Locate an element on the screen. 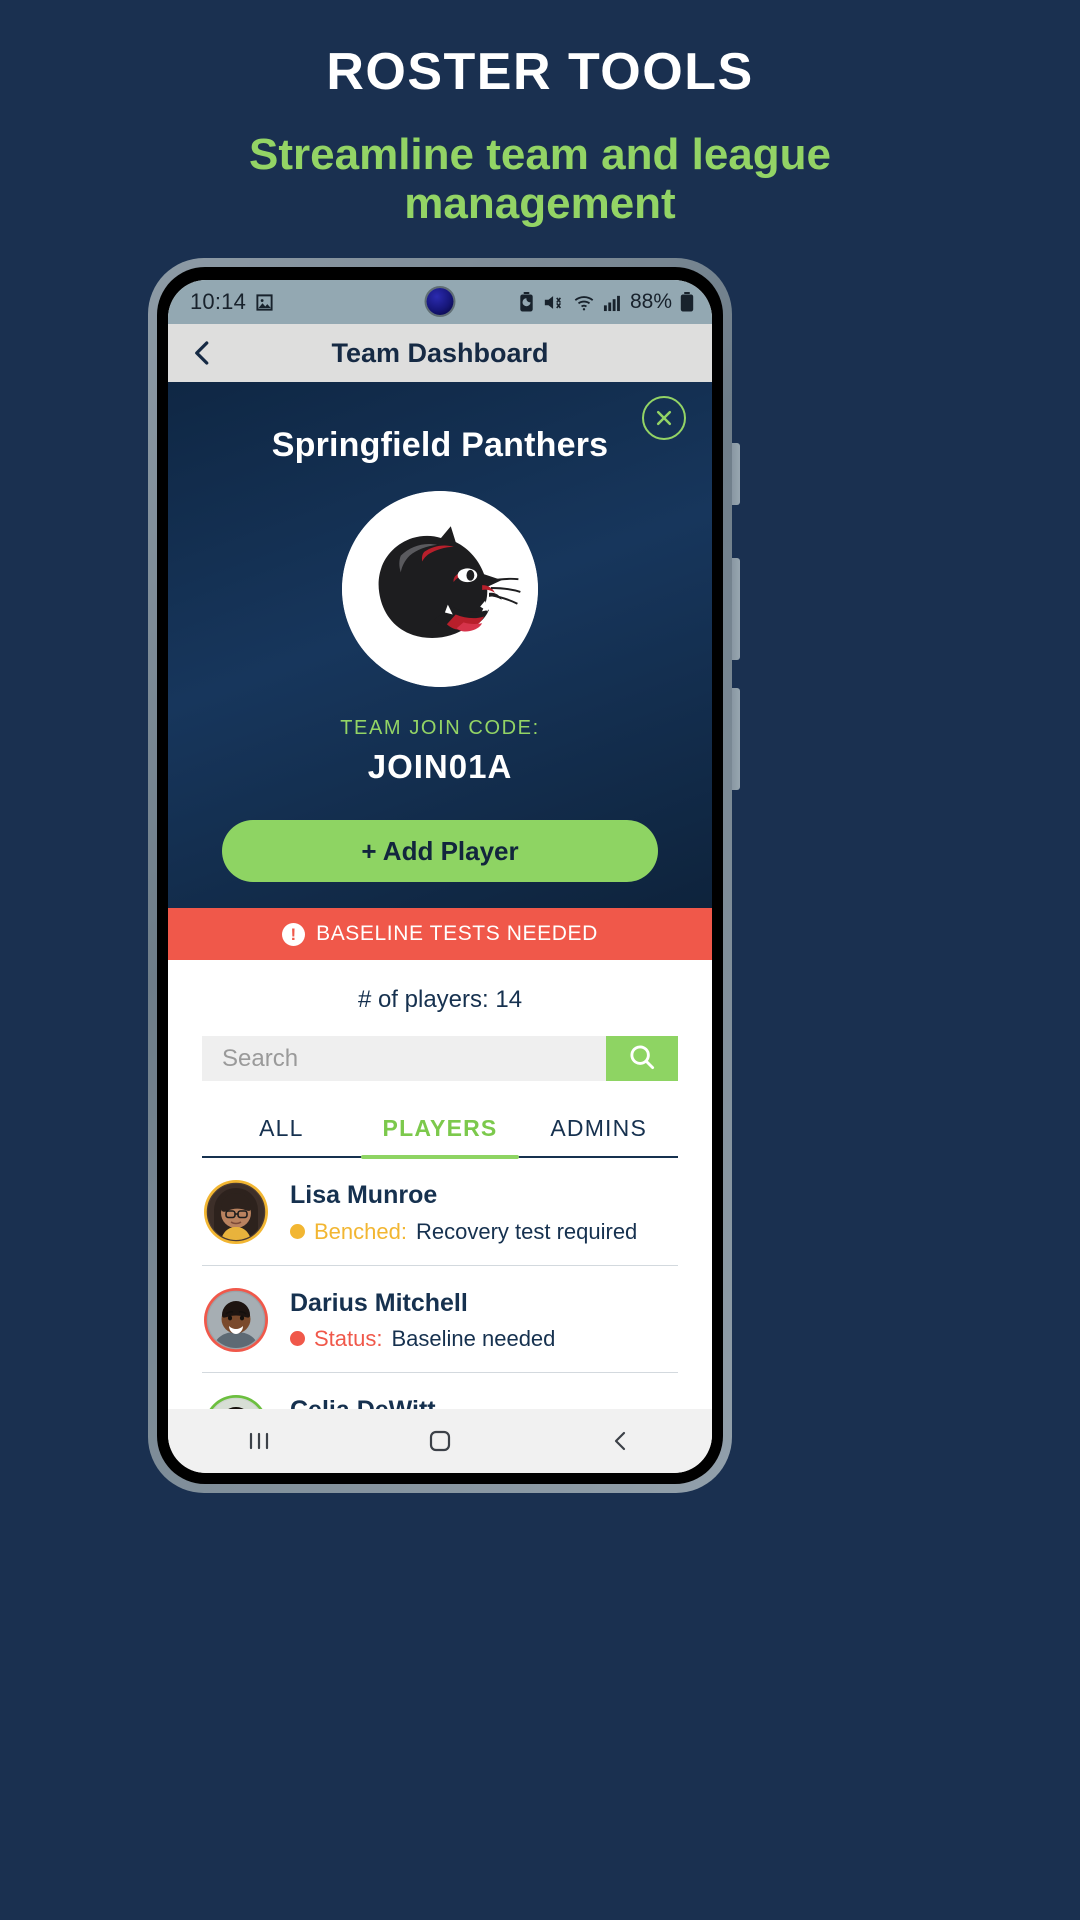 The width and height of the screenshot is (1080, 1920). search-row is located at coordinates (440, 1059).